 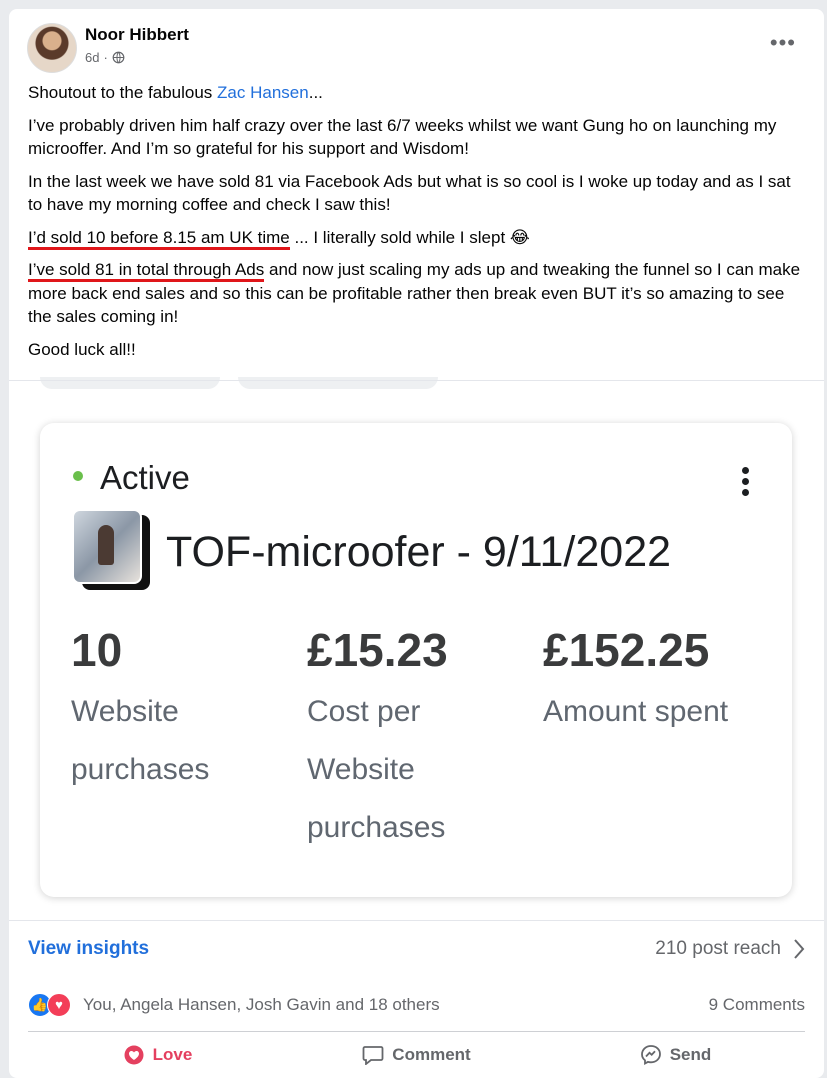 I want to click on active-status-dot, so click(x=78, y=476).